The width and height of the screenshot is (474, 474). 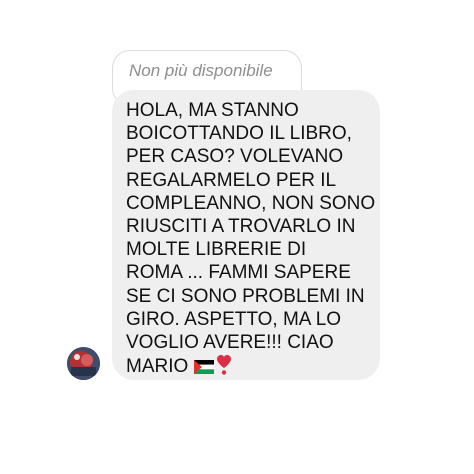 I want to click on message-line: HOLA, MA STANNO, so click(x=212, y=110).